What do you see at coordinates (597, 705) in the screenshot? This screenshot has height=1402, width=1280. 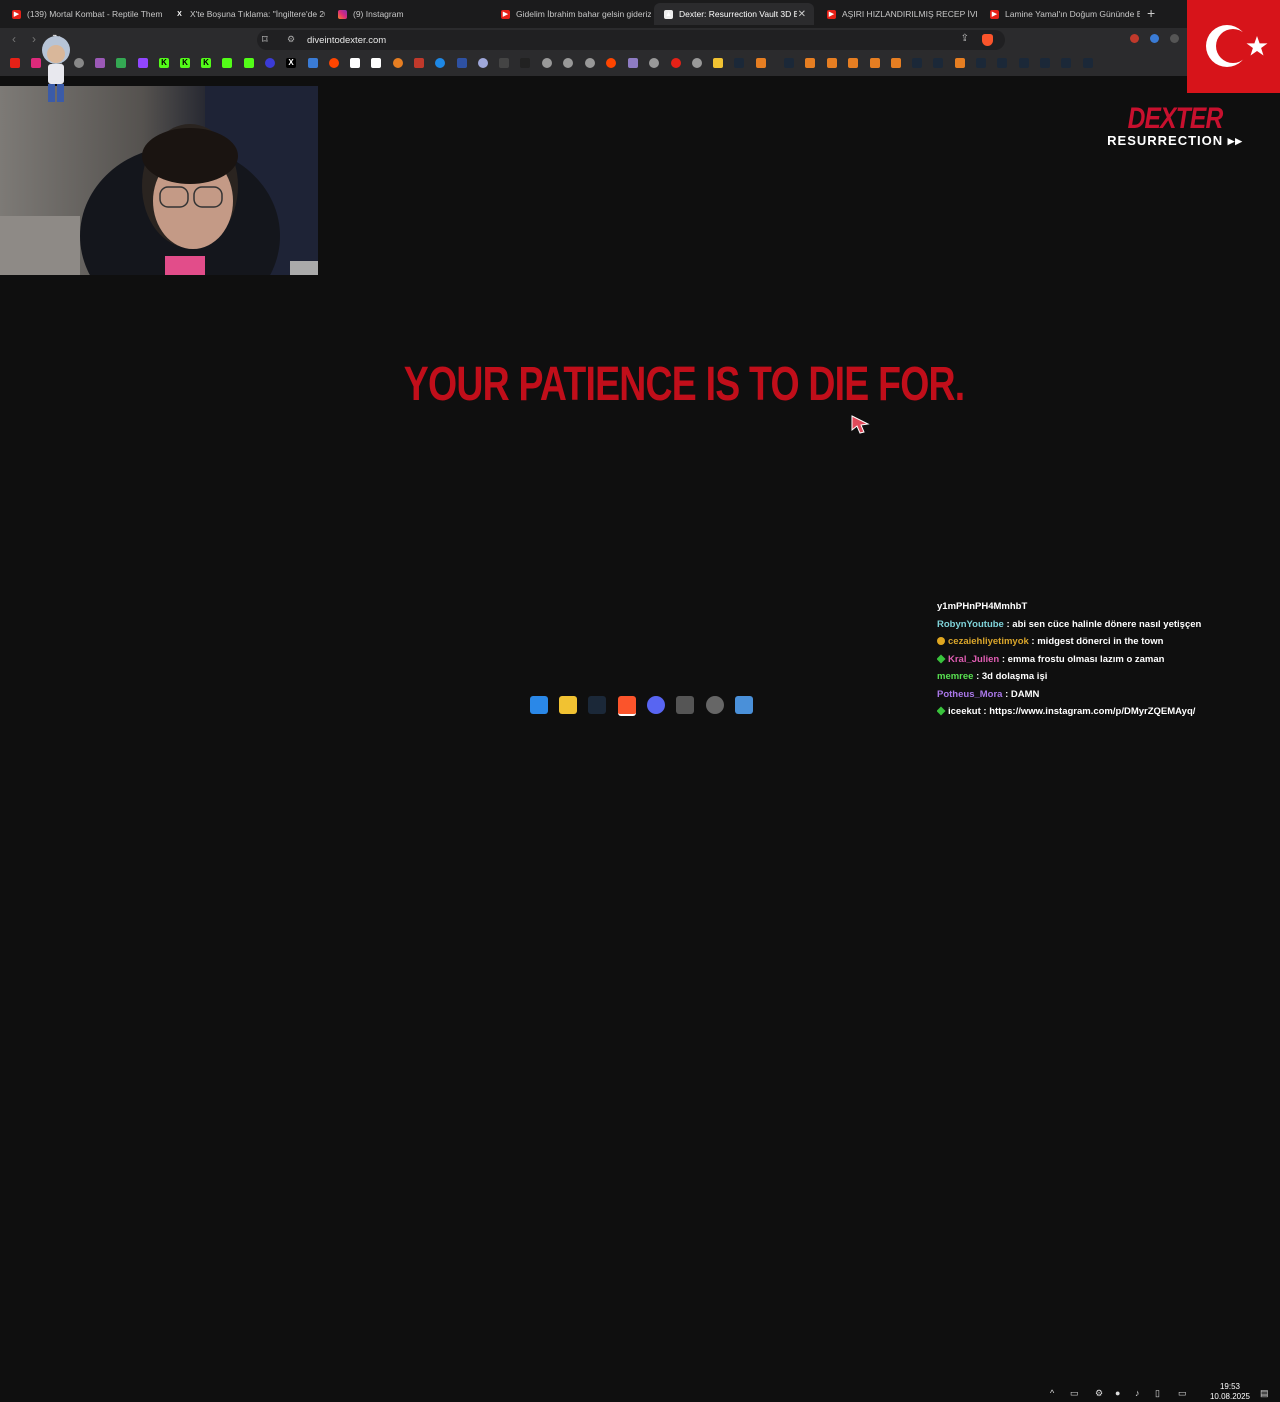 I see `steam-icon` at bounding box center [597, 705].